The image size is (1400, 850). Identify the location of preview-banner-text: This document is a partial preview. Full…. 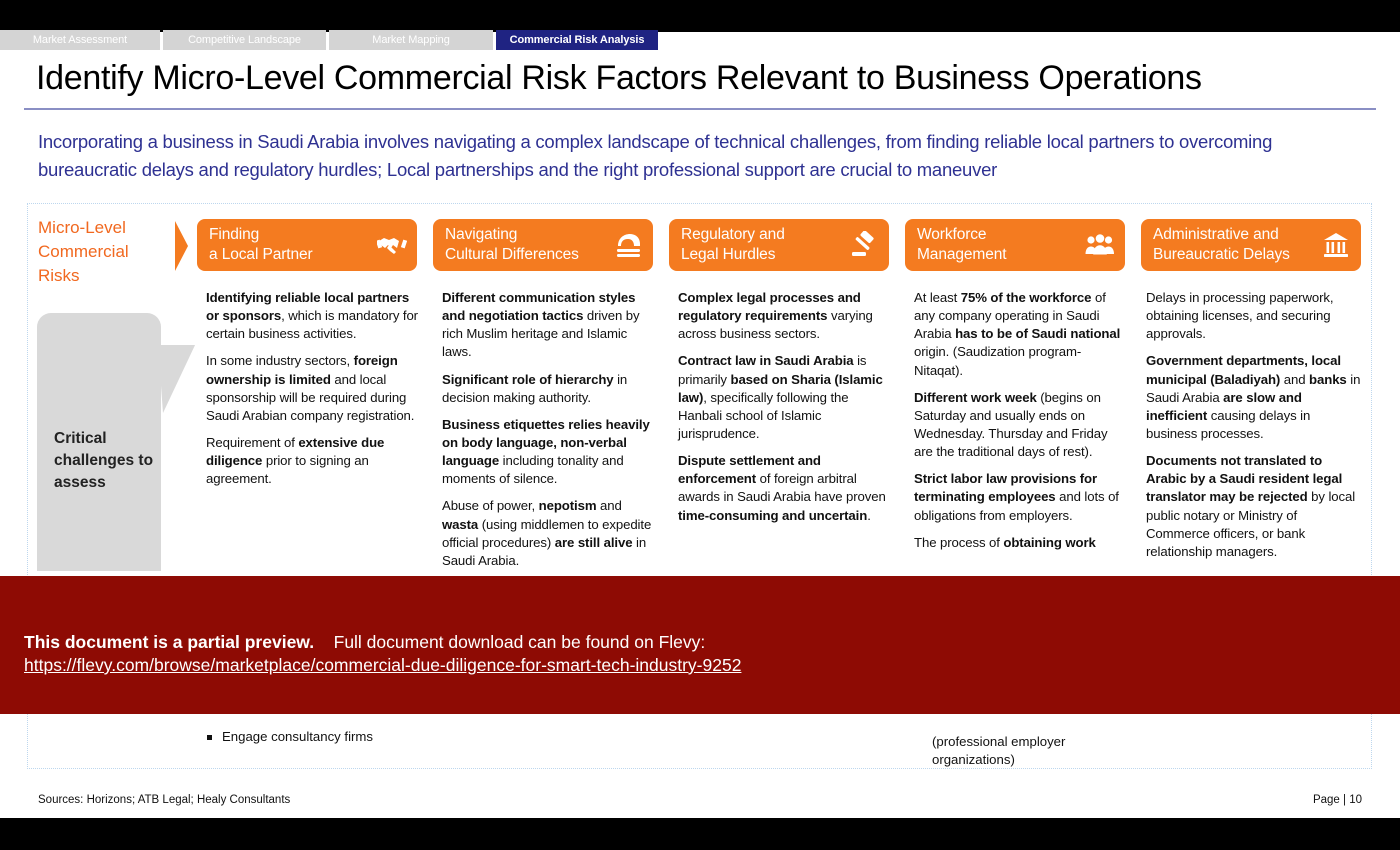
(364, 642).